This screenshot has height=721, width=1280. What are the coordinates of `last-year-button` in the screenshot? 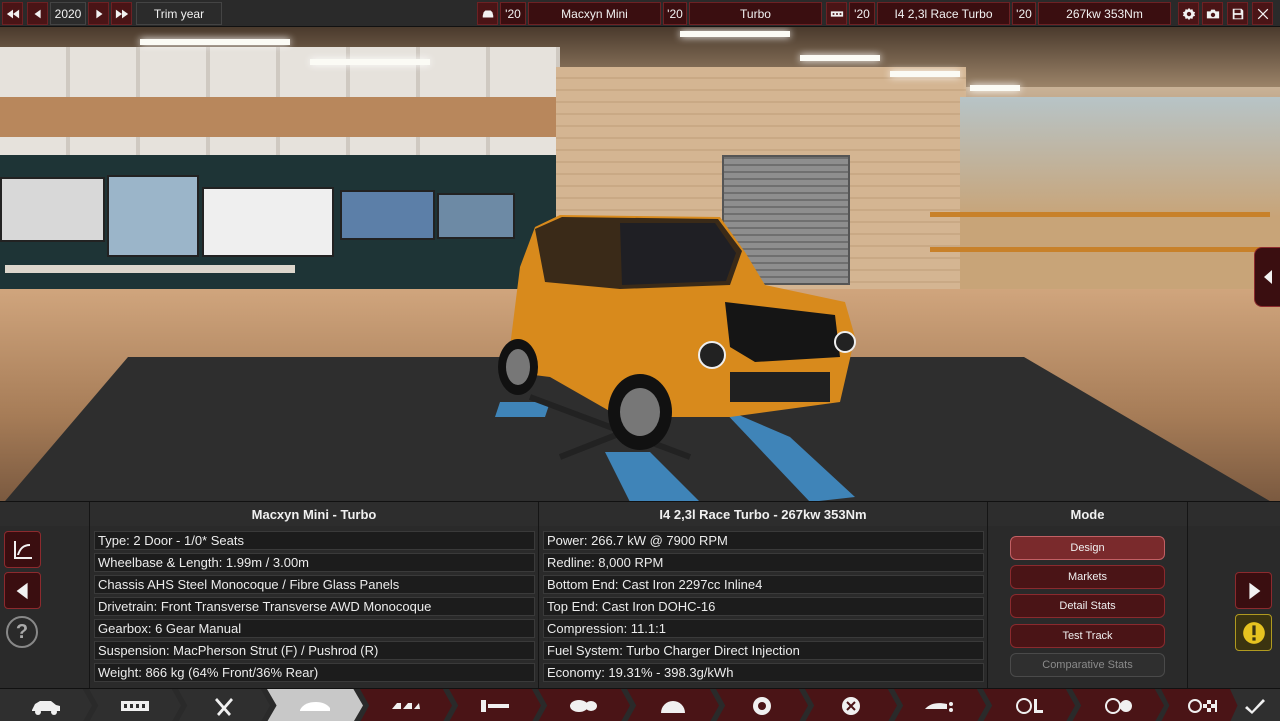 It's located at (121, 13).